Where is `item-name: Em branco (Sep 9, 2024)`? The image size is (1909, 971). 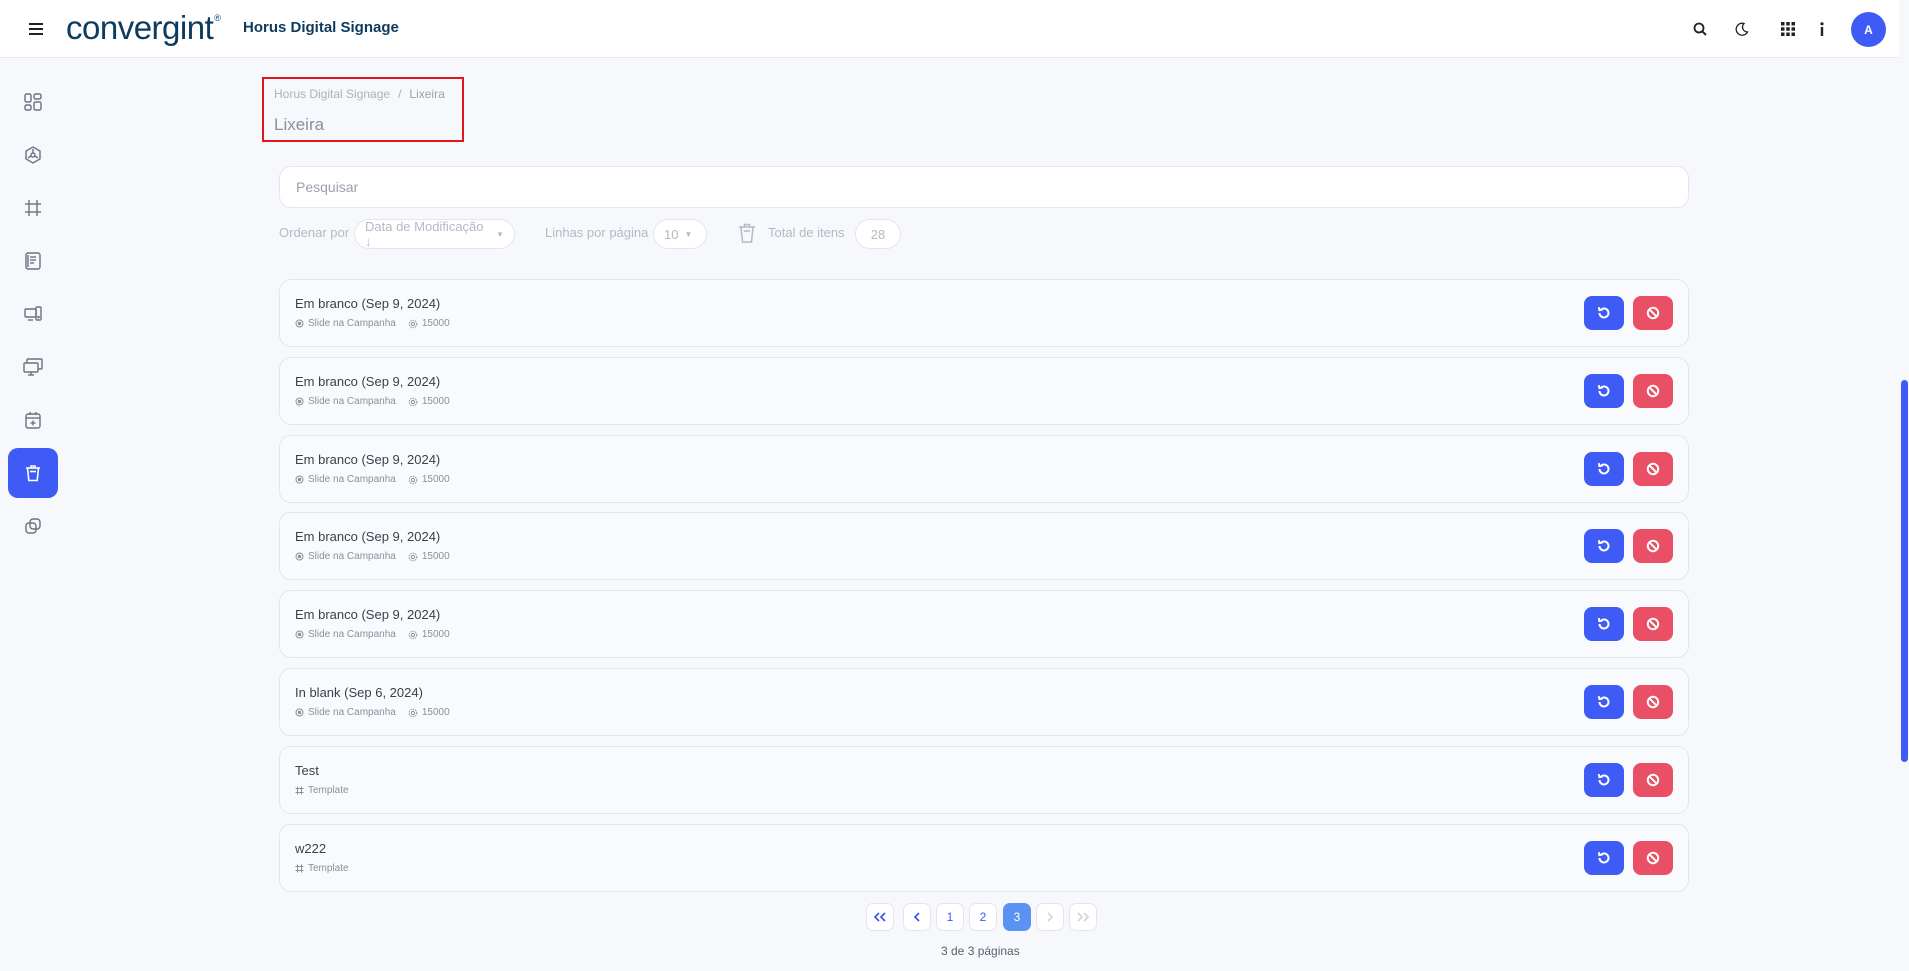 item-name: Em branco (Sep 9, 2024) is located at coordinates (368, 381).